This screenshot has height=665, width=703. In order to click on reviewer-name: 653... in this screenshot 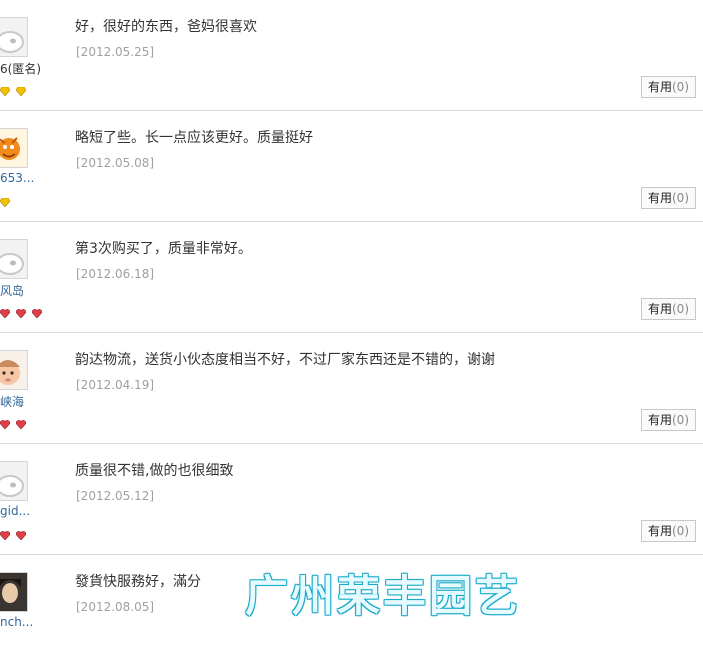, I will do `click(17, 178)`.